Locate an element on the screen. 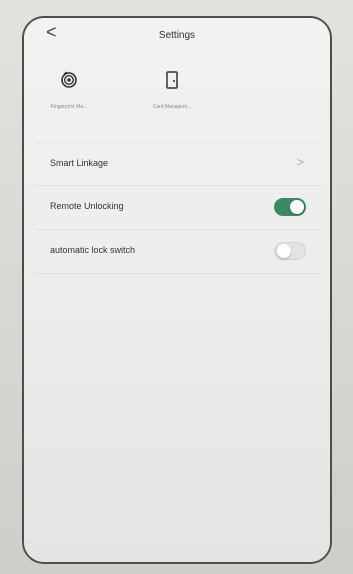 The height and width of the screenshot is (574, 353). door-card-icon is located at coordinates (172, 80).